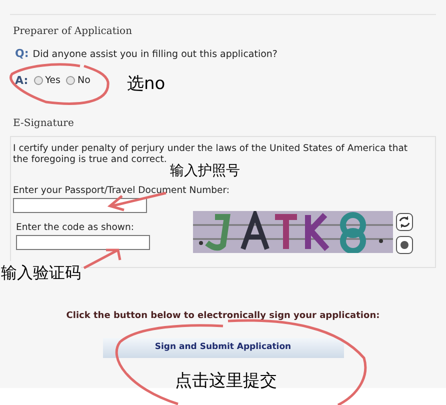  Describe the element at coordinates (155, 55) in the screenshot. I see `question-text: Did anyone assist you in filling out this application?` at that location.